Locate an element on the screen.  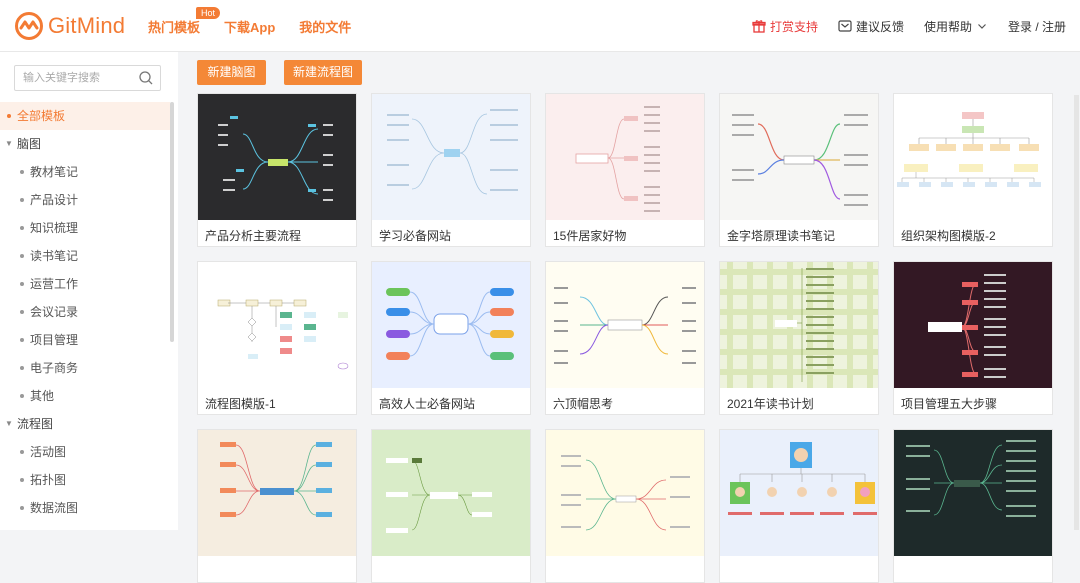
template-card: 组织架构图模版-2 is located at coordinates (973, 170).